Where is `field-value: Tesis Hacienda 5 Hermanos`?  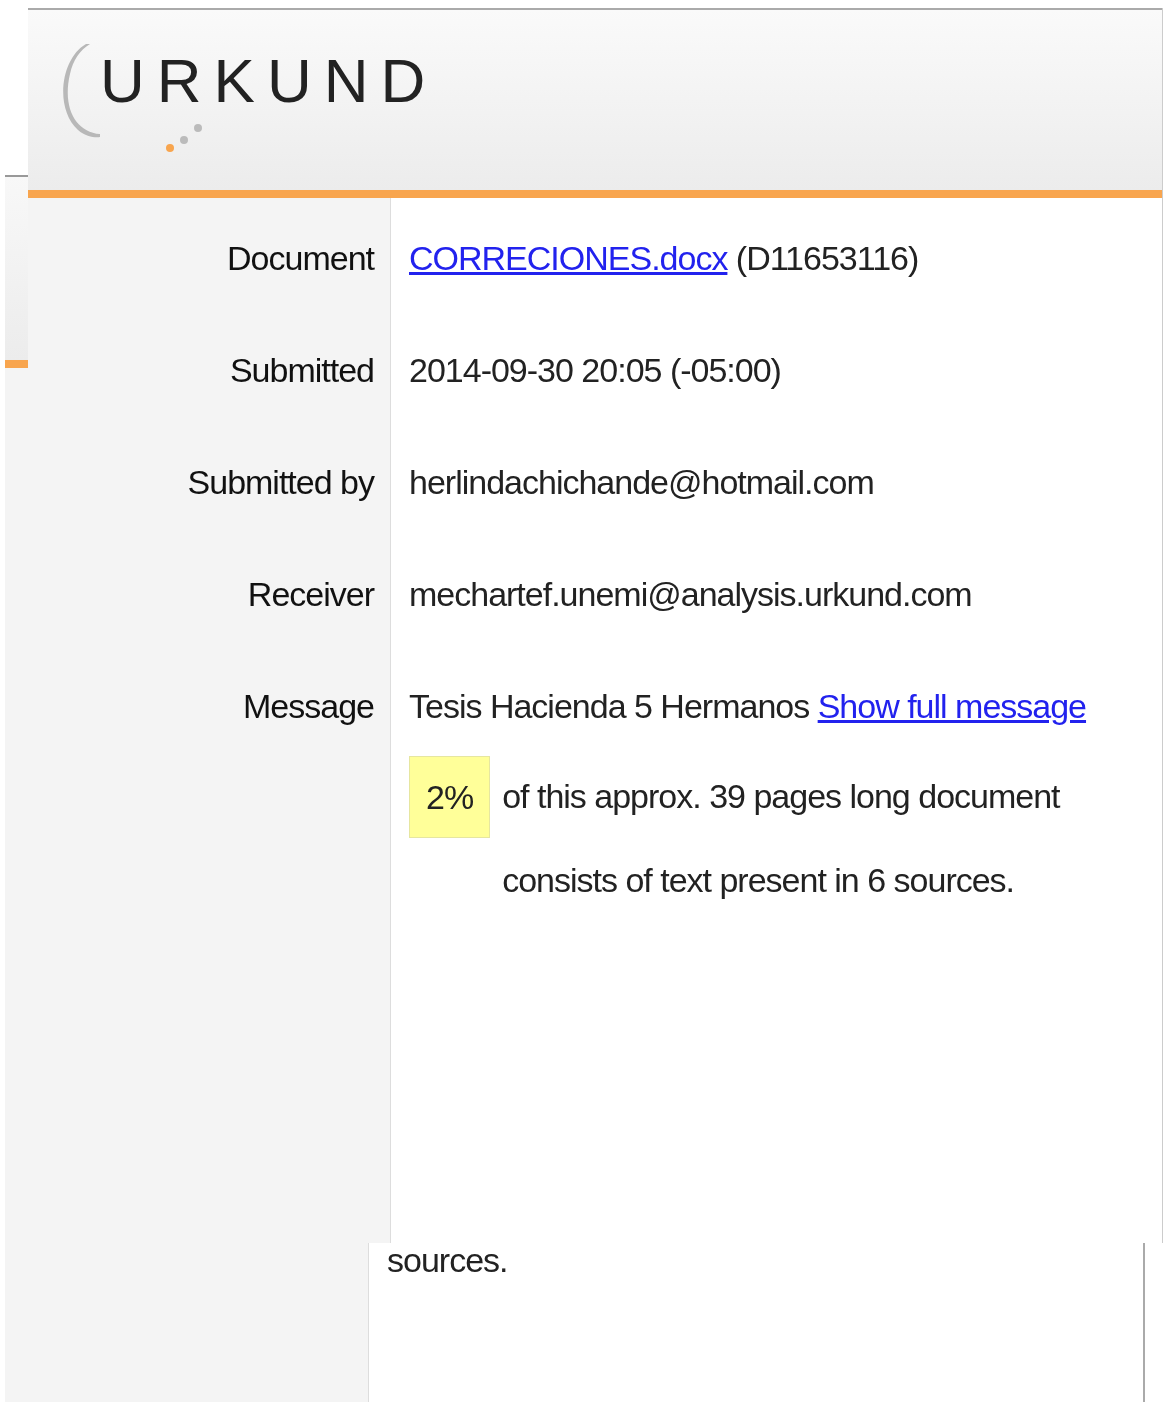 field-value: Tesis Hacienda 5 Hermanos is located at coordinates (609, 706).